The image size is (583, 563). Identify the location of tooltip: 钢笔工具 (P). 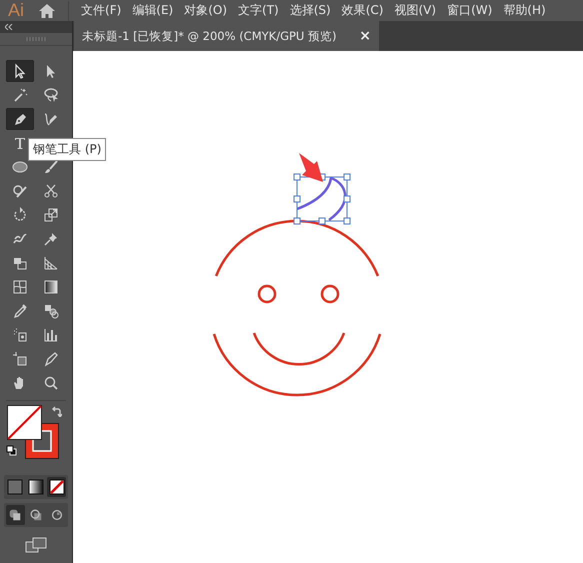
(67, 149).